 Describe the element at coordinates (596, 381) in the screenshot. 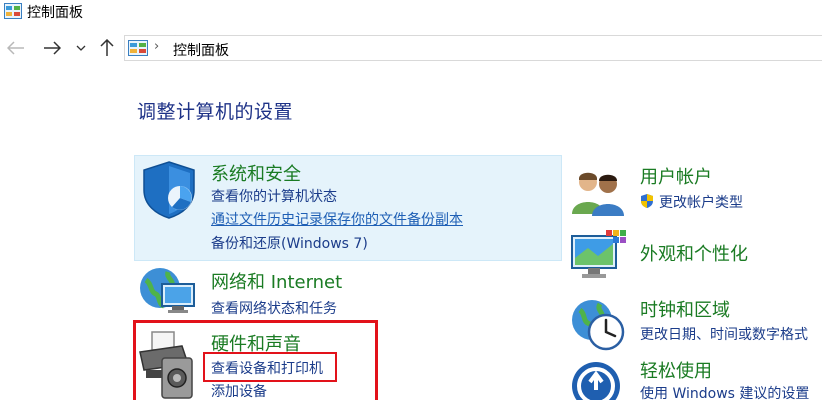

I see `ease-of-access-icon` at that location.